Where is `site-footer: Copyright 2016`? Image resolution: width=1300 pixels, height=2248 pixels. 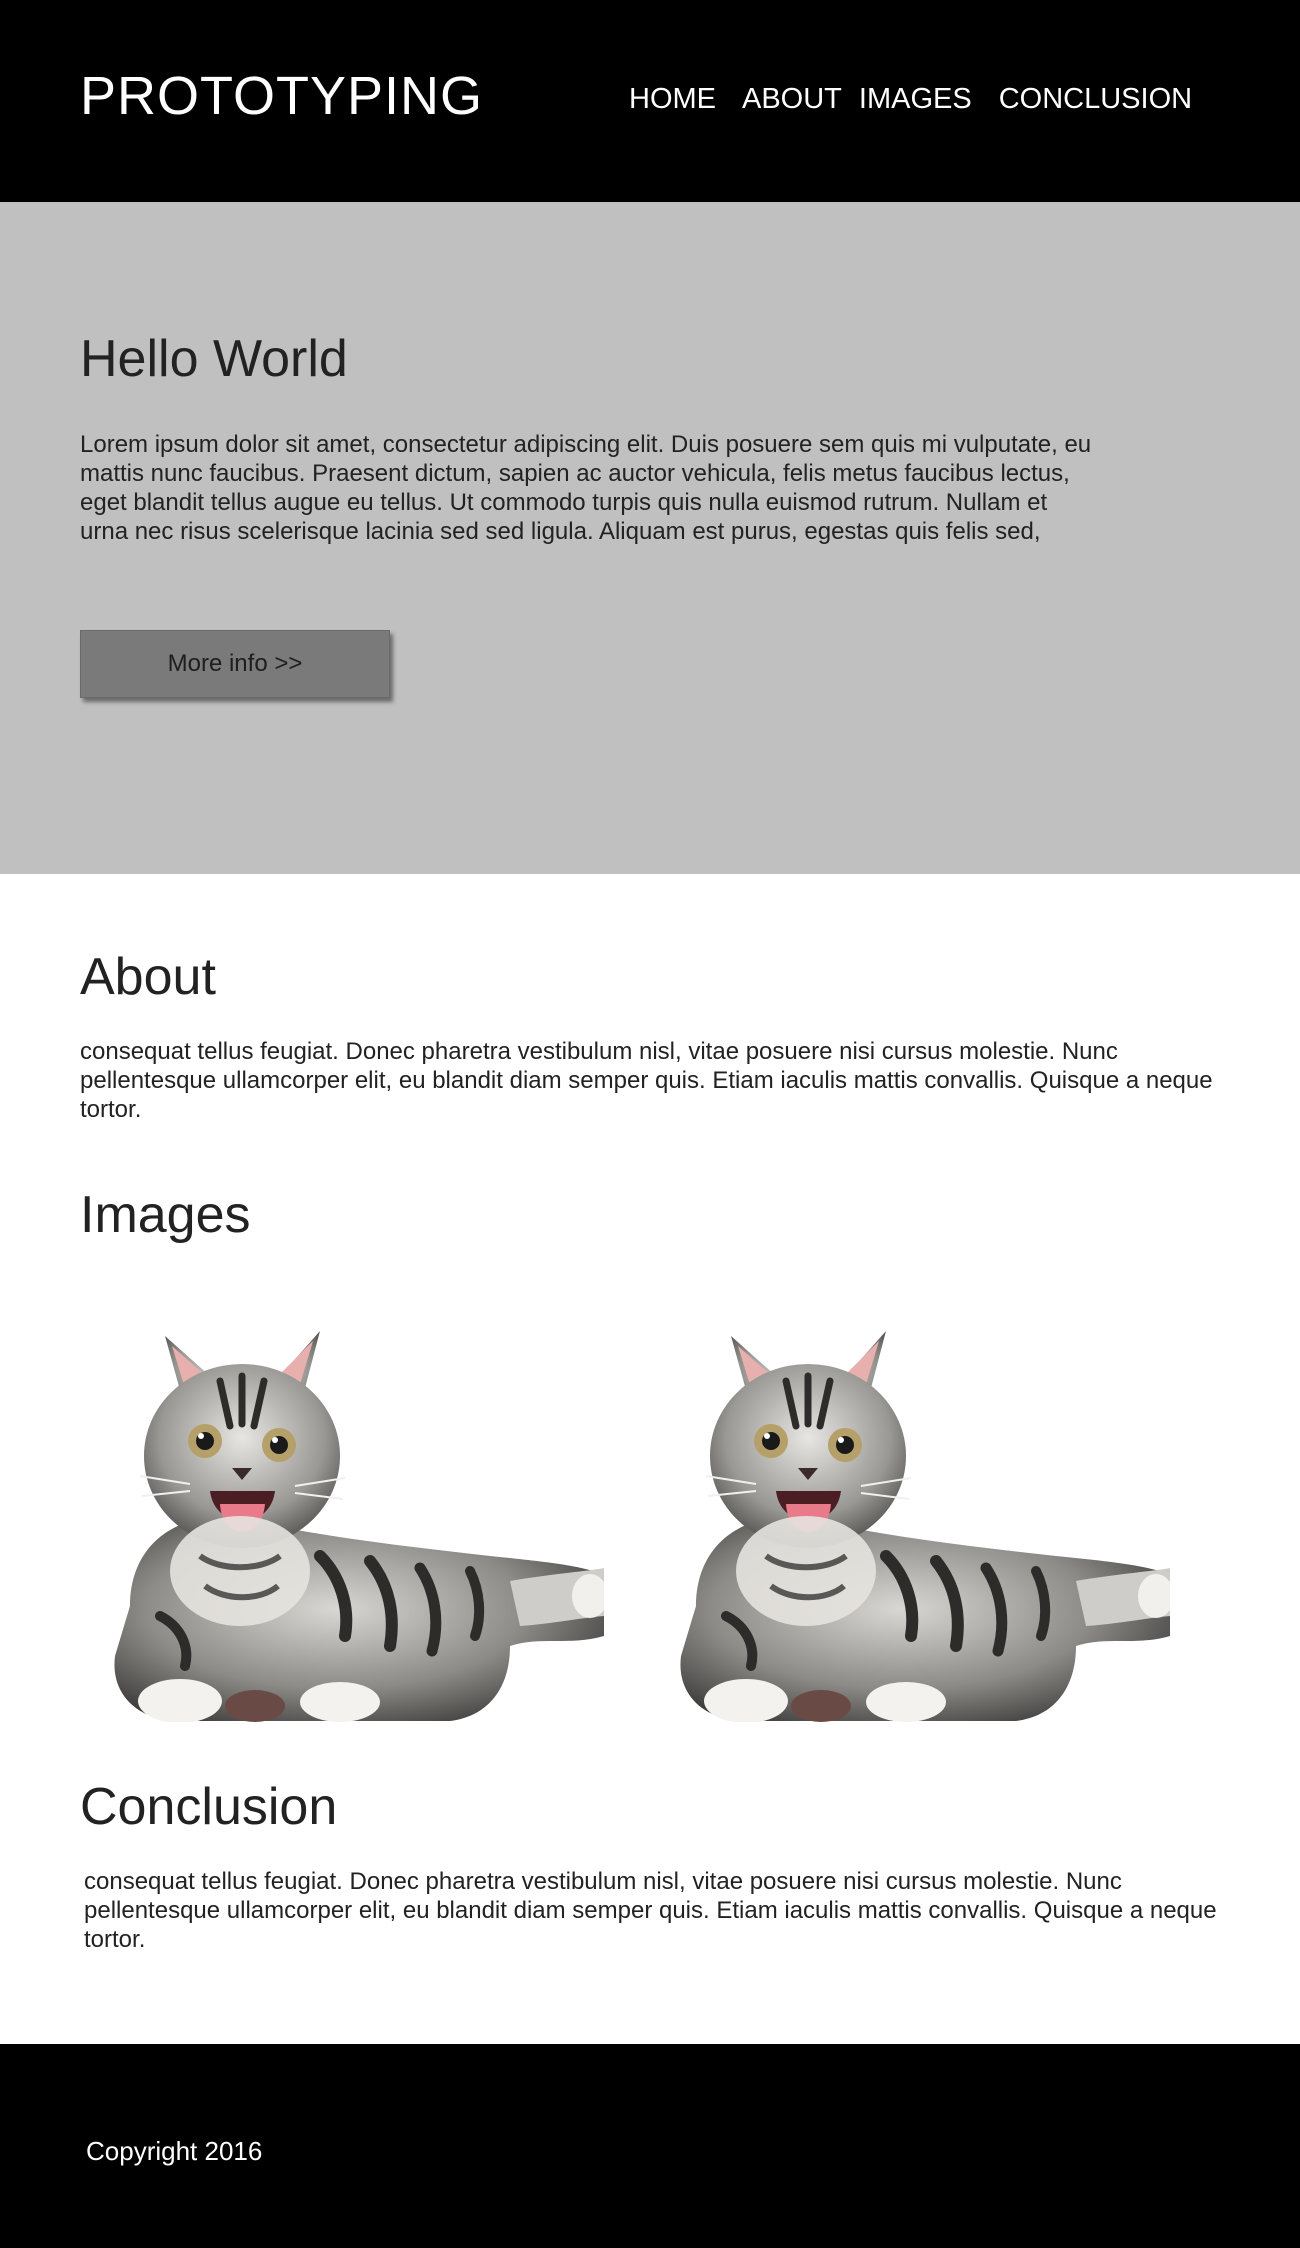
site-footer: Copyright 2016 is located at coordinates (650, 2146).